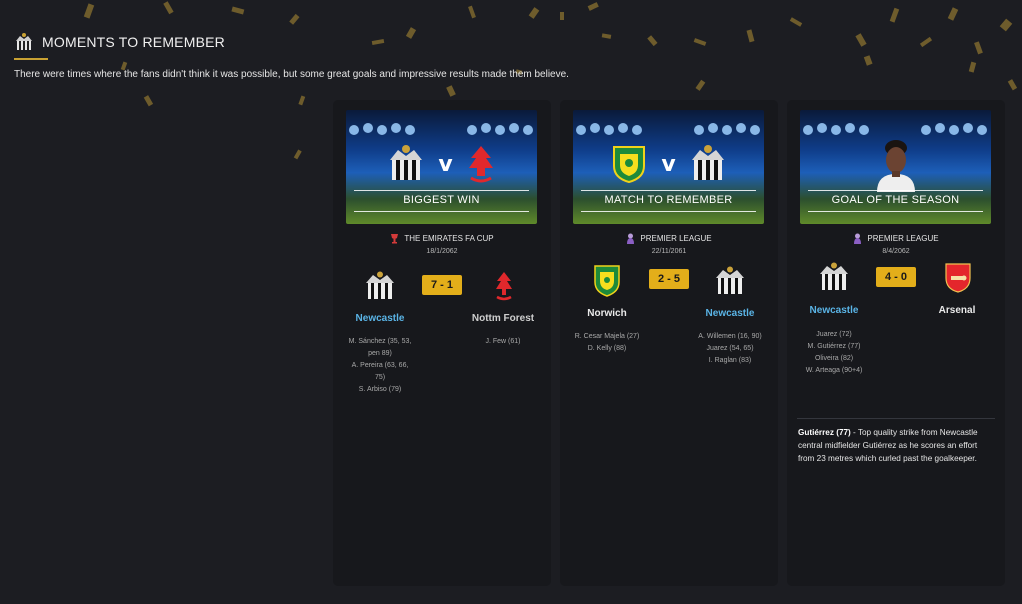 This screenshot has width=1022, height=604. What do you see at coordinates (441, 200) in the screenshot?
I see `banner-label: BIGGEST WIN` at bounding box center [441, 200].